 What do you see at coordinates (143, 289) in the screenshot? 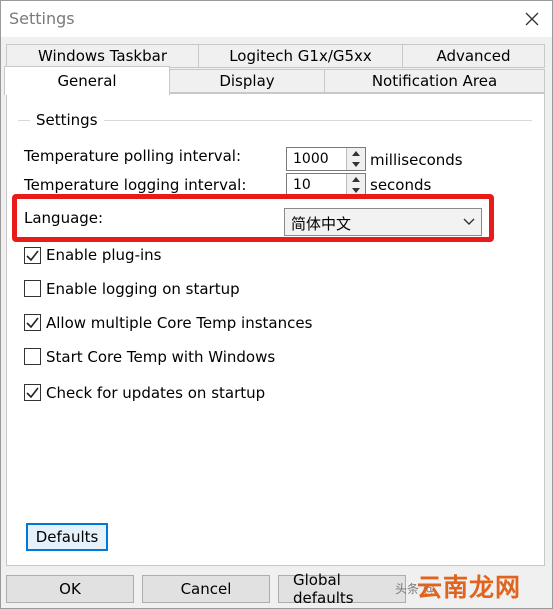
I see `checkbox-label: Enable logging on startup` at bounding box center [143, 289].